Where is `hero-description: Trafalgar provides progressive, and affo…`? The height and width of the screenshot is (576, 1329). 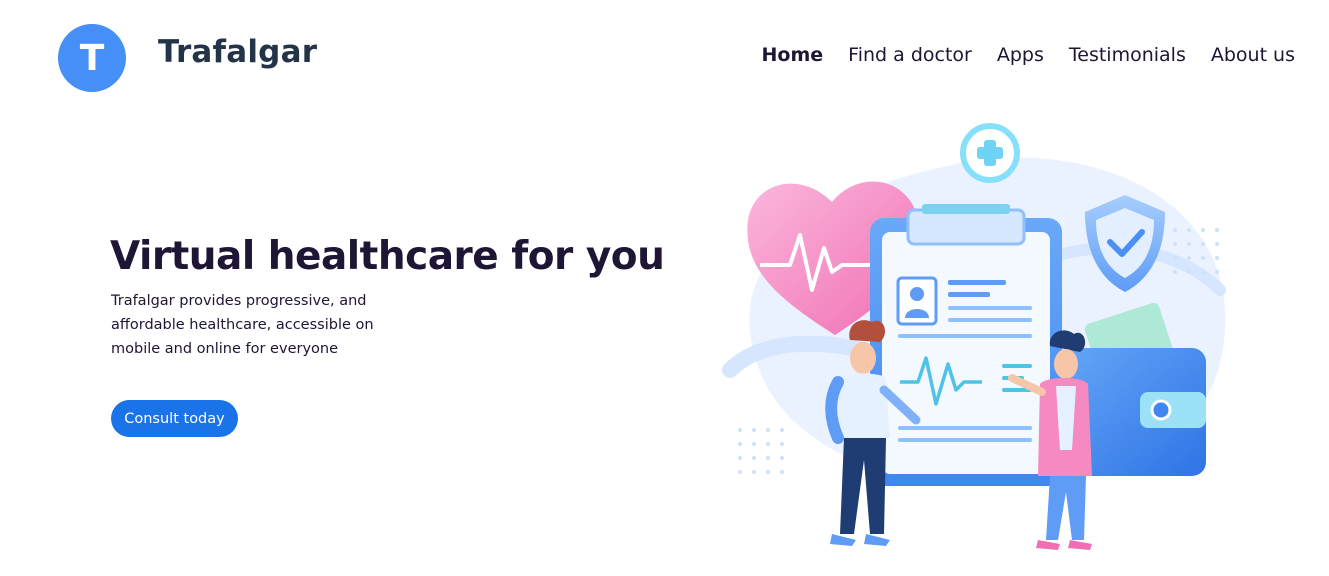 hero-description: Trafalgar provides progressive, and affo… is located at coordinates (242, 325).